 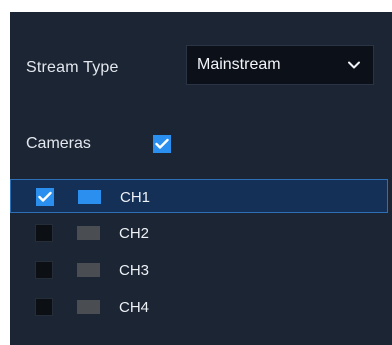 I want to click on channel-checkbox-ch3, so click(x=44, y=270).